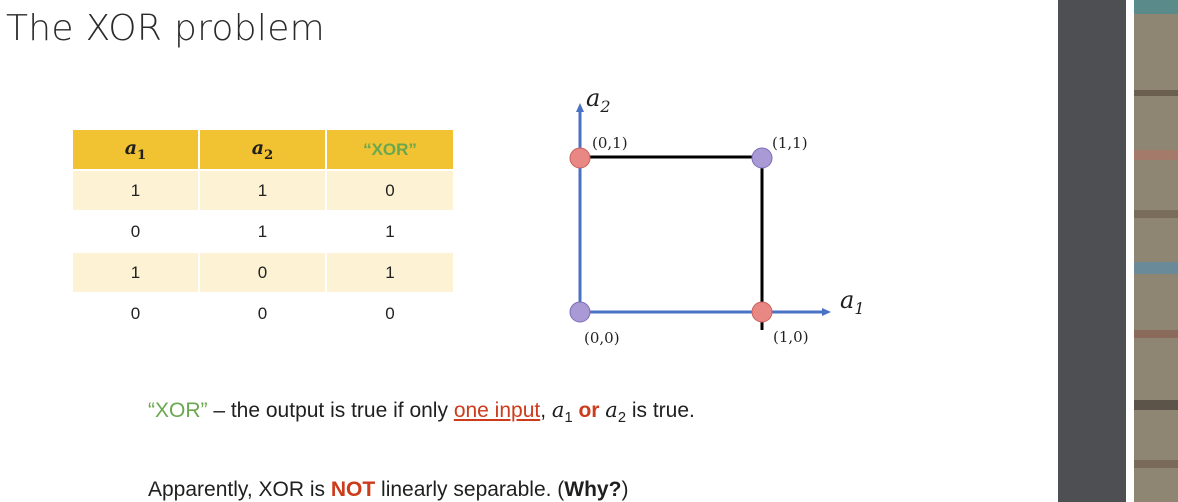  I want to click on label-0-0: (0,0), so click(602, 338).